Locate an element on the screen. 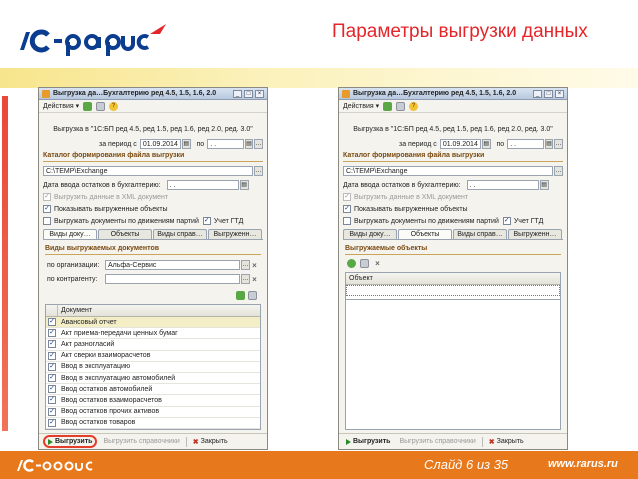 This screenshot has width=638, height=479. table-row: ✓ Ввод остатков автомобилей is located at coordinates (153, 390).